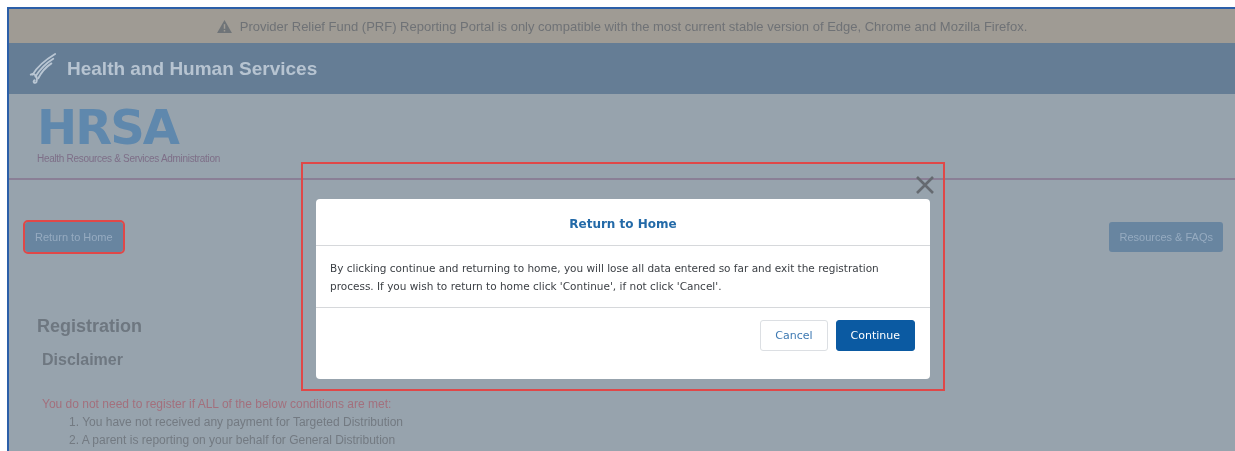 The height and width of the screenshot is (451, 1235). I want to click on continue-button: Continue, so click(875, 335).